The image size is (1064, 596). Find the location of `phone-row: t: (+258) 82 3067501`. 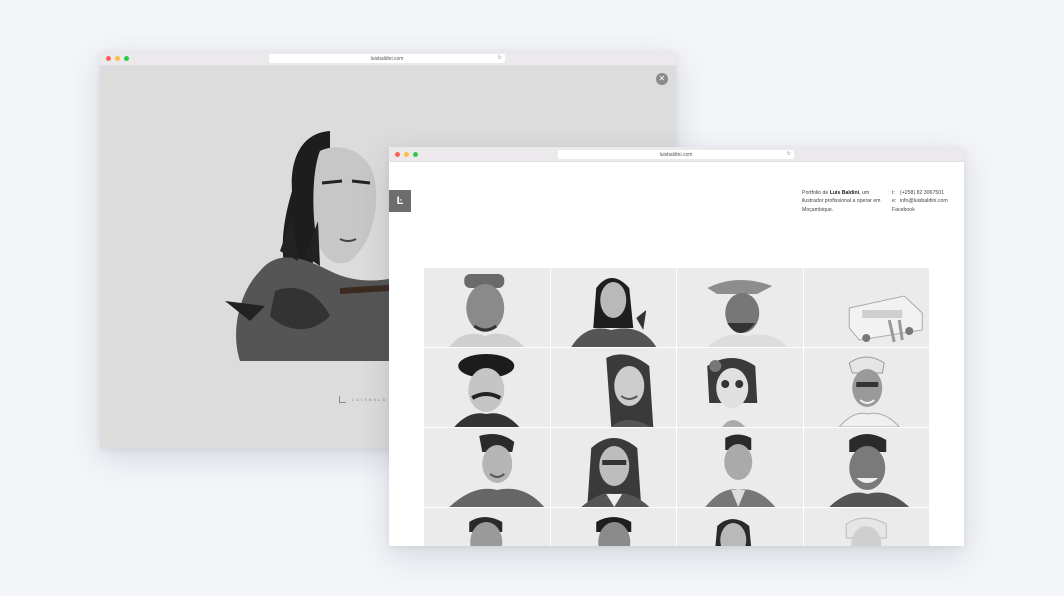

phone-row: t: (+258) 82 3067501 is located at coordinates (920, 193).